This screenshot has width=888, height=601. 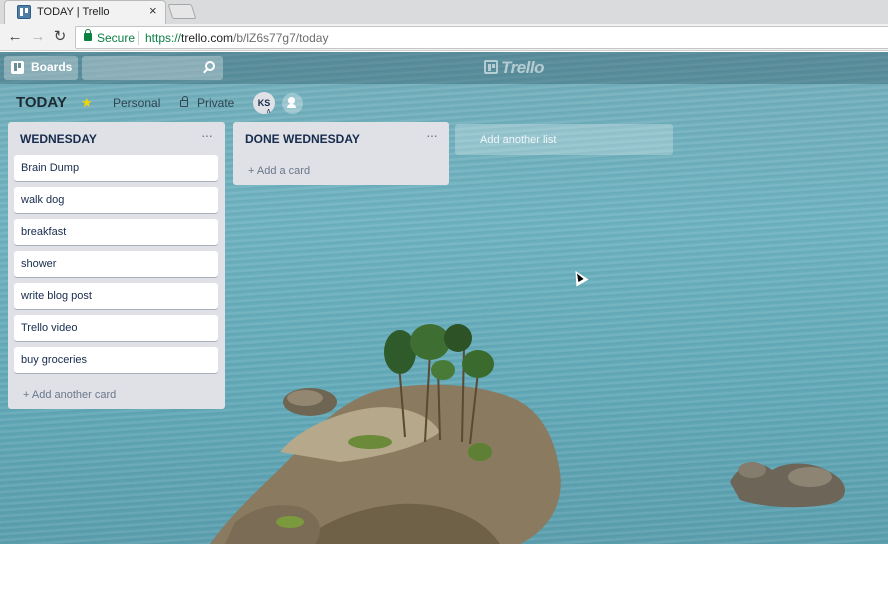 What do you see at coordinates (116, 328) in the screenshot?
I see `card: Trello video` at bounding box center [116, 328].